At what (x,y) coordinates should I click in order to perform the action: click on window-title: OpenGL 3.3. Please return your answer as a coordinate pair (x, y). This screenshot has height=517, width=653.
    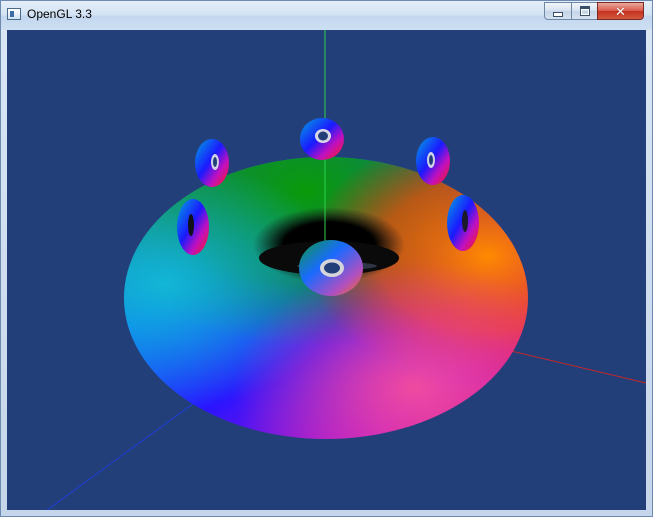
    Looking at the image, I should click on (59, 14).